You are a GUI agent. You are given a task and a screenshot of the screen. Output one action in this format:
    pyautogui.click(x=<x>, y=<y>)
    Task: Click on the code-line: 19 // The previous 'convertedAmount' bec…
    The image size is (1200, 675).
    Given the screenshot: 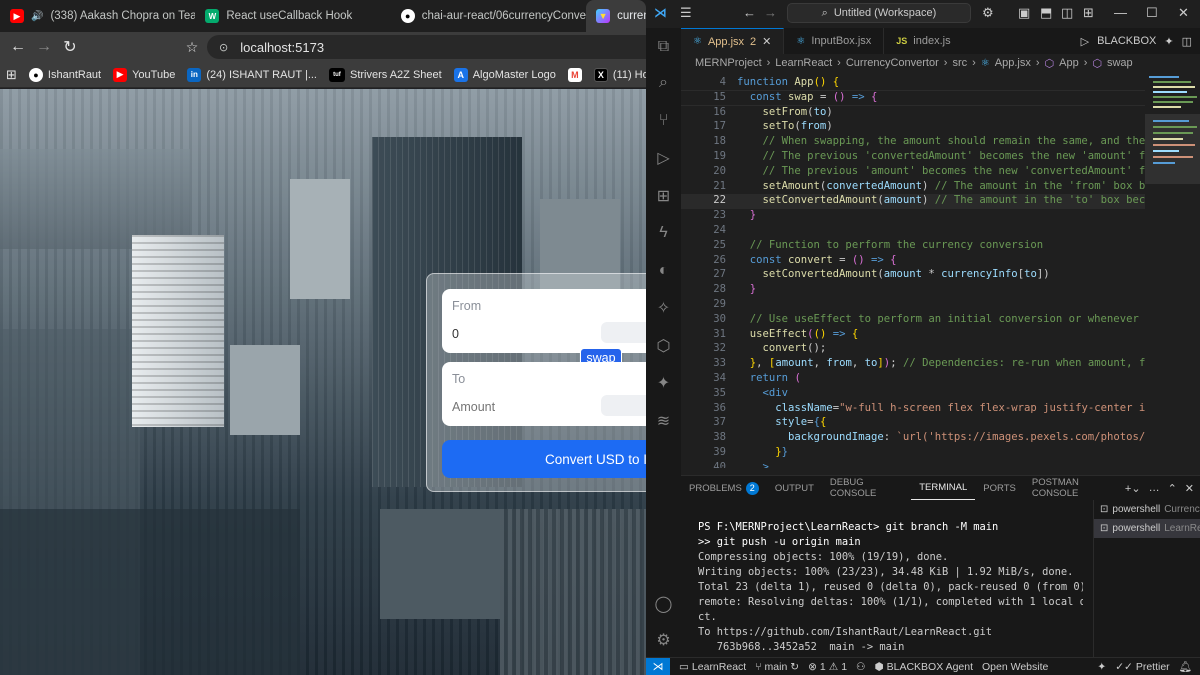 What is the action you would take?
    pyautogui.click(x=913, y=157)
    